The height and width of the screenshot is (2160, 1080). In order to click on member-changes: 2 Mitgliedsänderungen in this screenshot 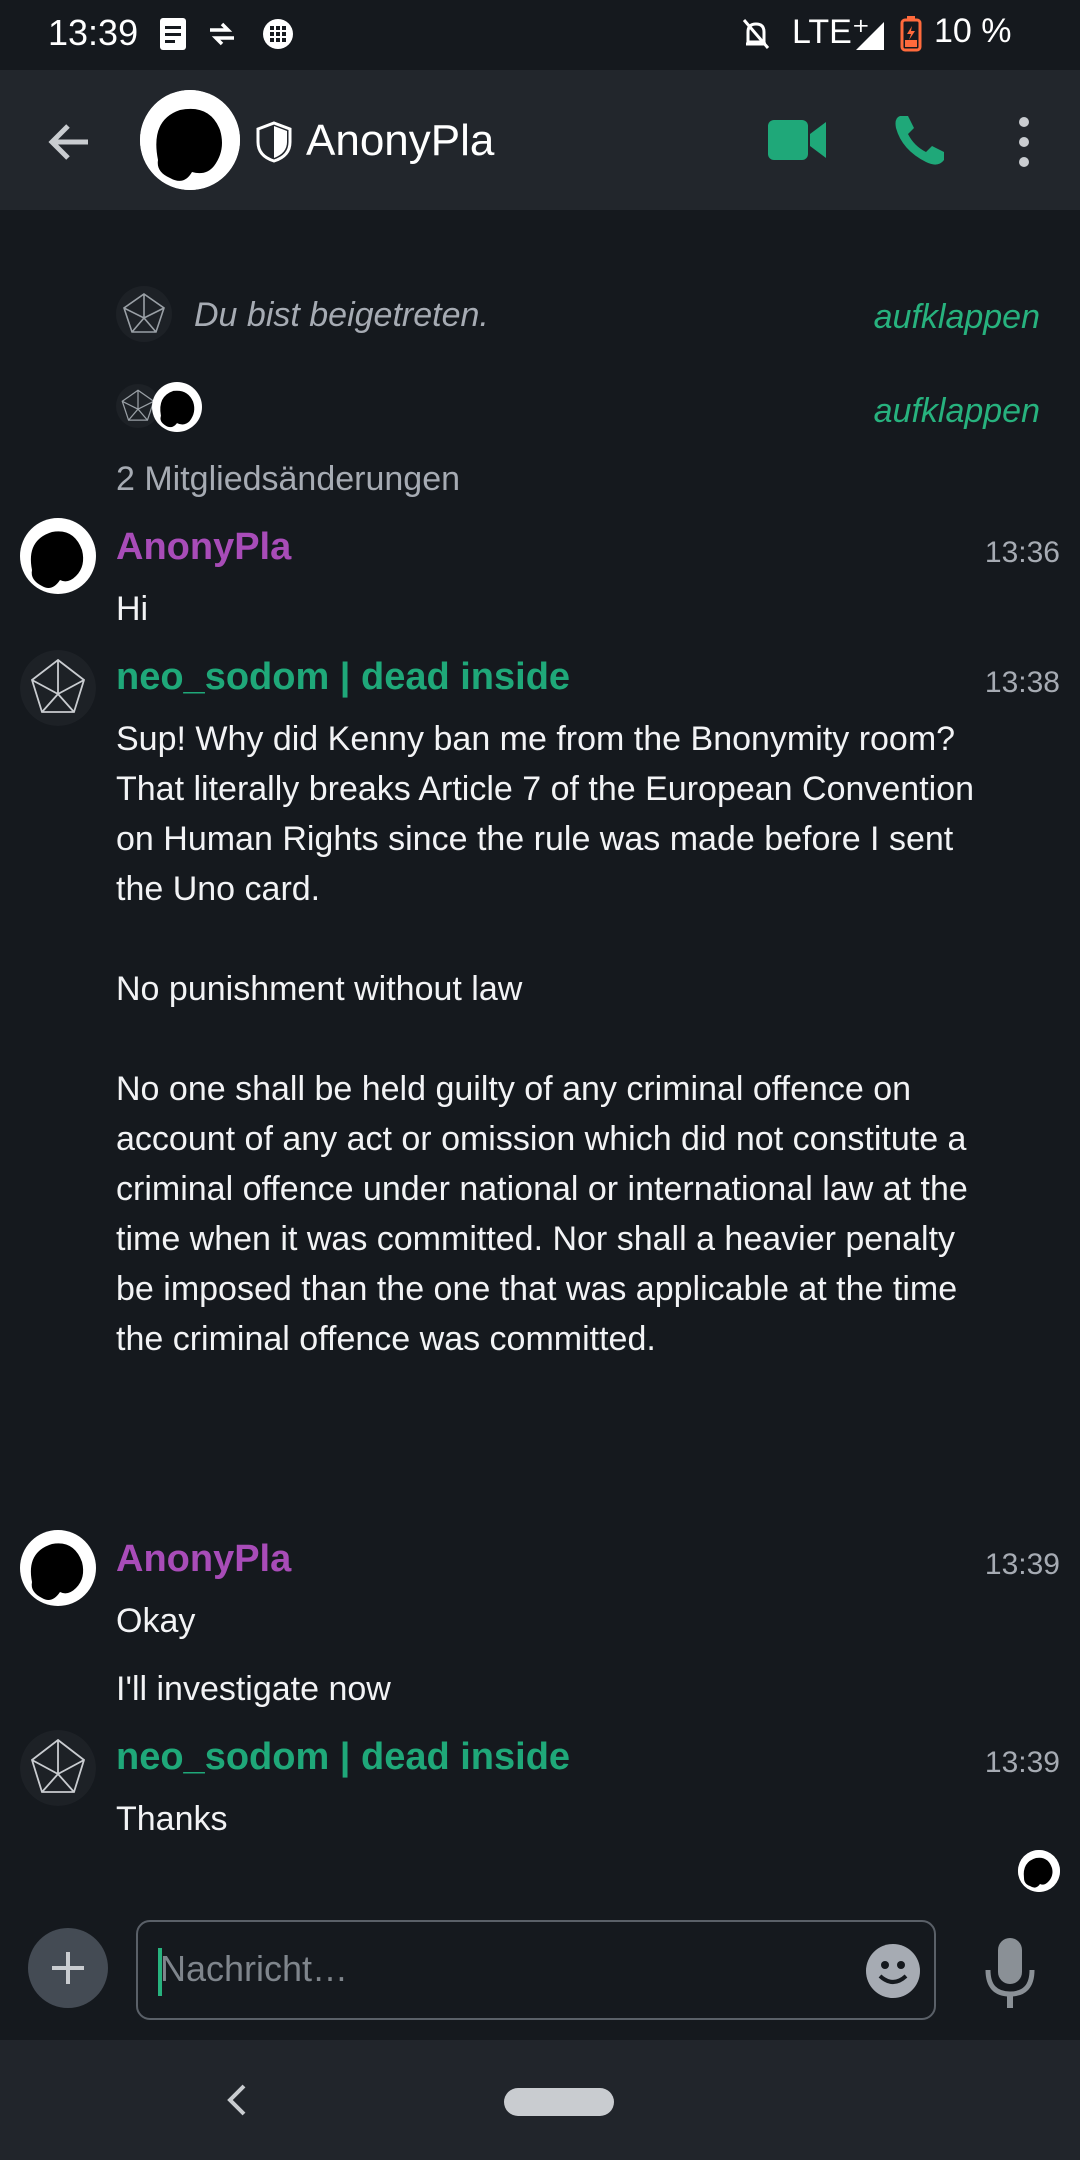, I will do `click(288, 479)`.